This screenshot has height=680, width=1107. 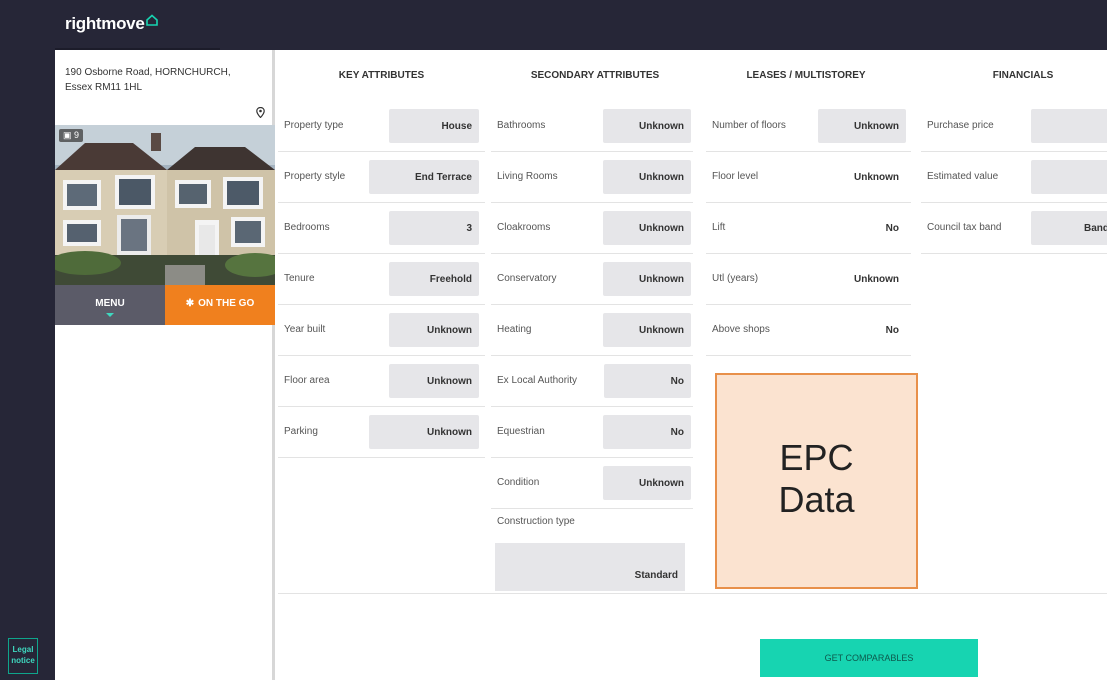 What do you see at coordinates (647, 381) in the screenshot?
I see `ex-local-authority-value: No` at bounding box center [647, 381].